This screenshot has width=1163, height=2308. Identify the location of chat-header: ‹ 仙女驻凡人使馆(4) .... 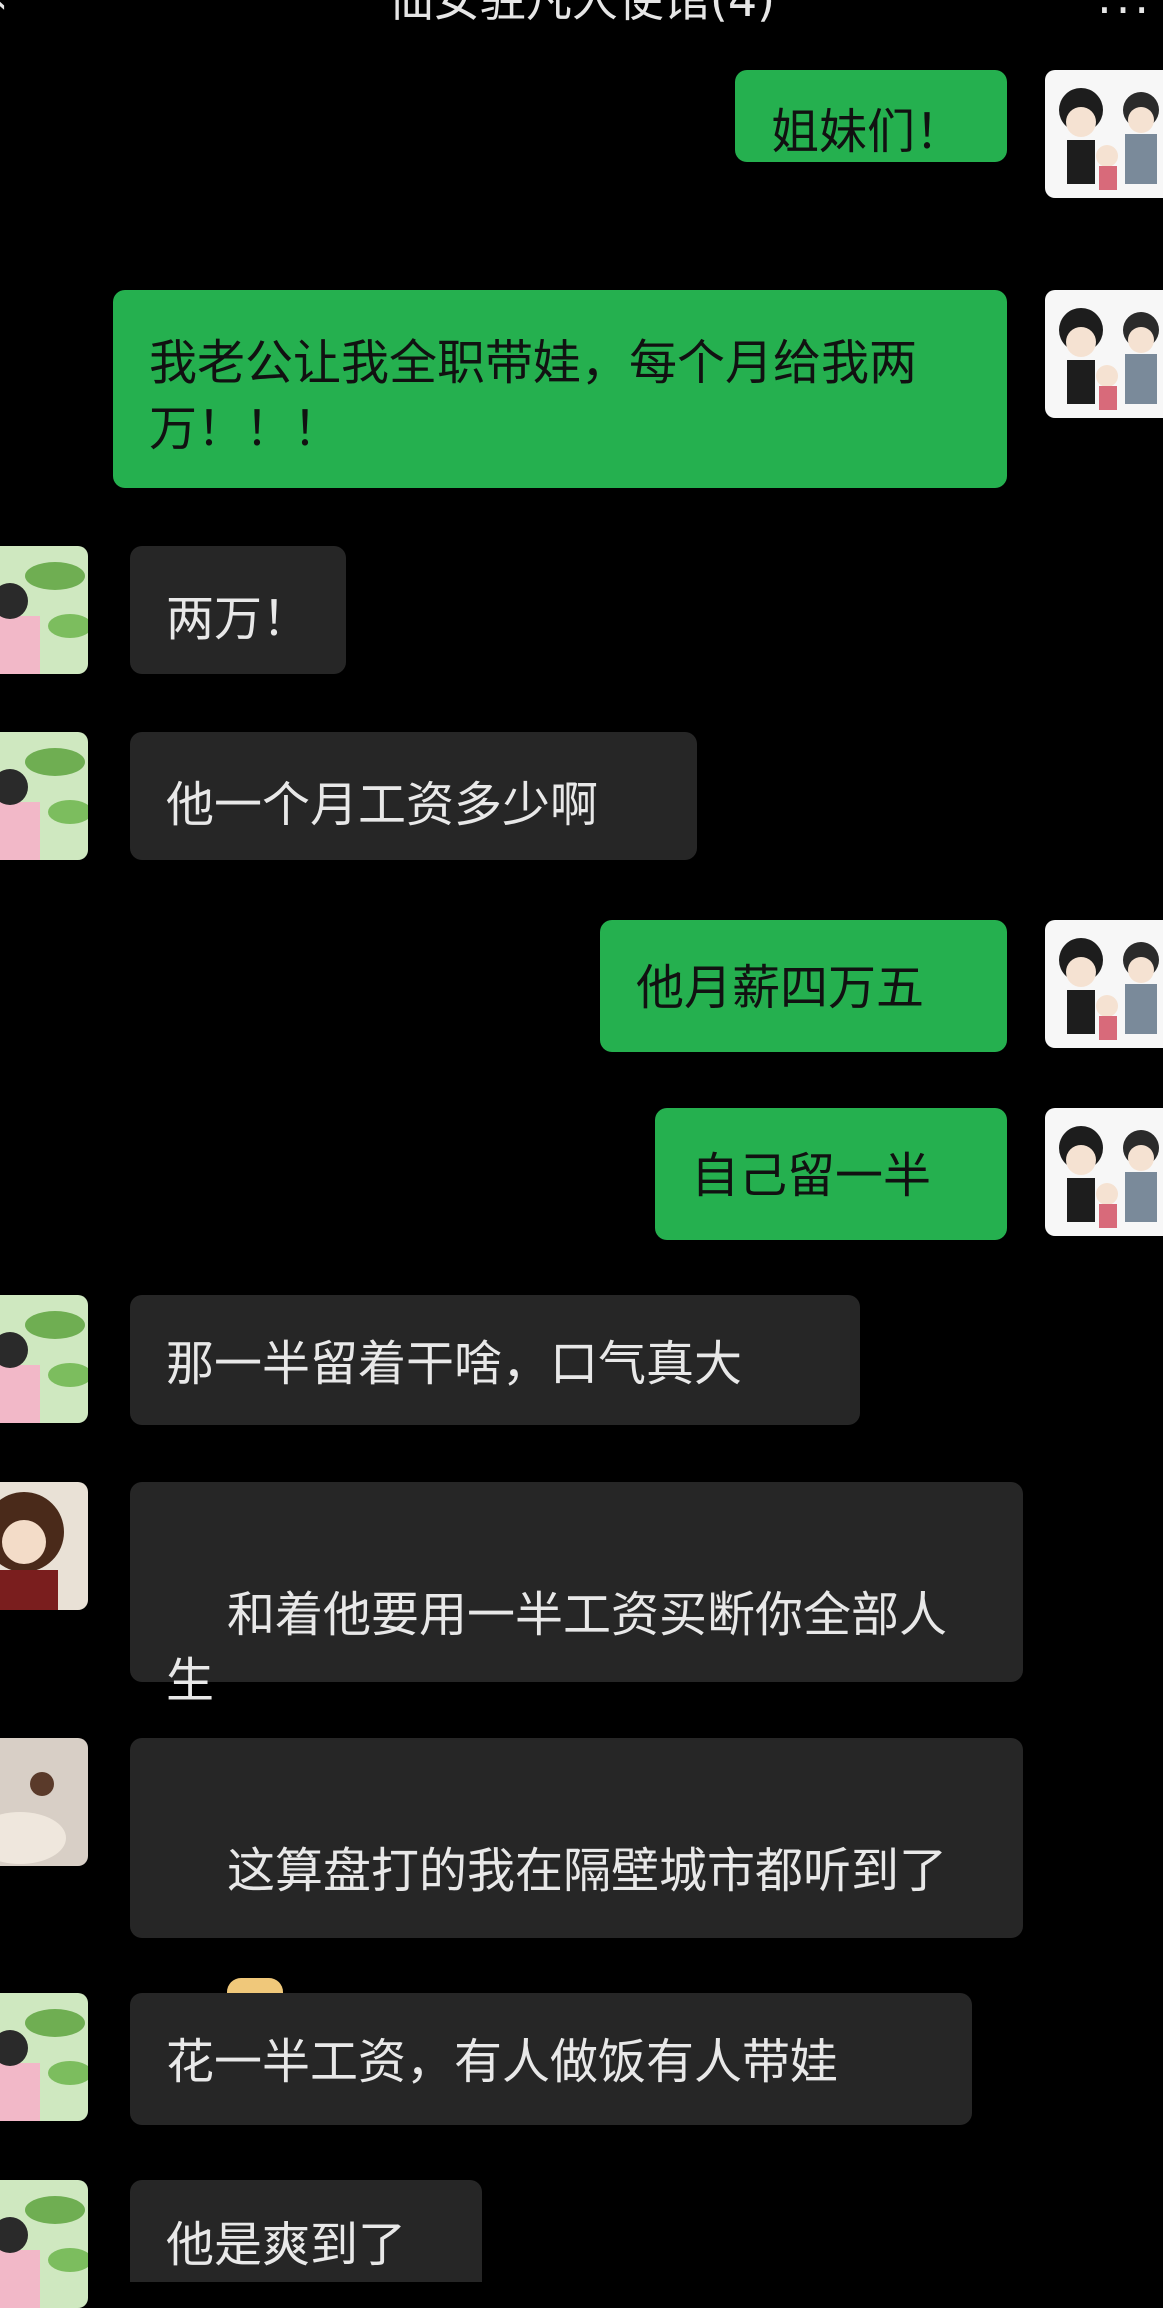
(581, 28).